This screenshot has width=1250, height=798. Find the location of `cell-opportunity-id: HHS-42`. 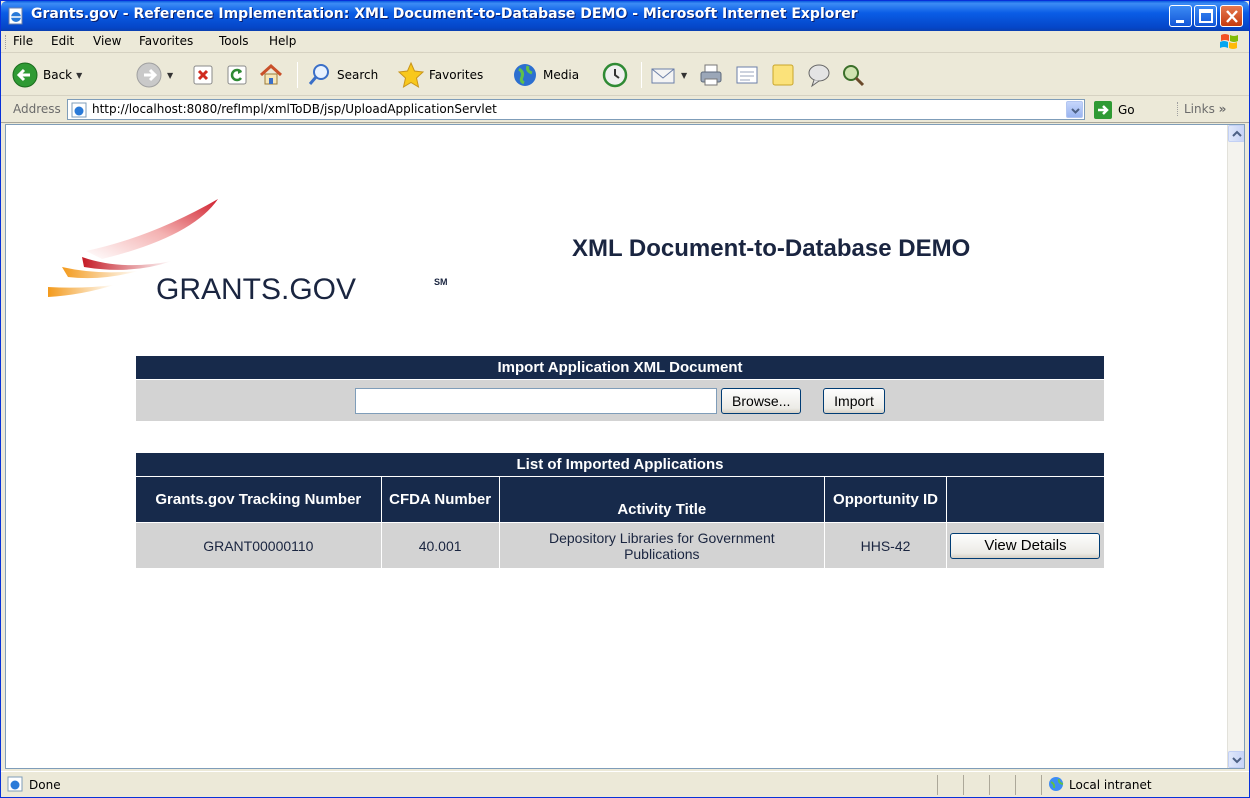

cell-opportunity-id: HHS-42 is located at coordinates (885, 545).